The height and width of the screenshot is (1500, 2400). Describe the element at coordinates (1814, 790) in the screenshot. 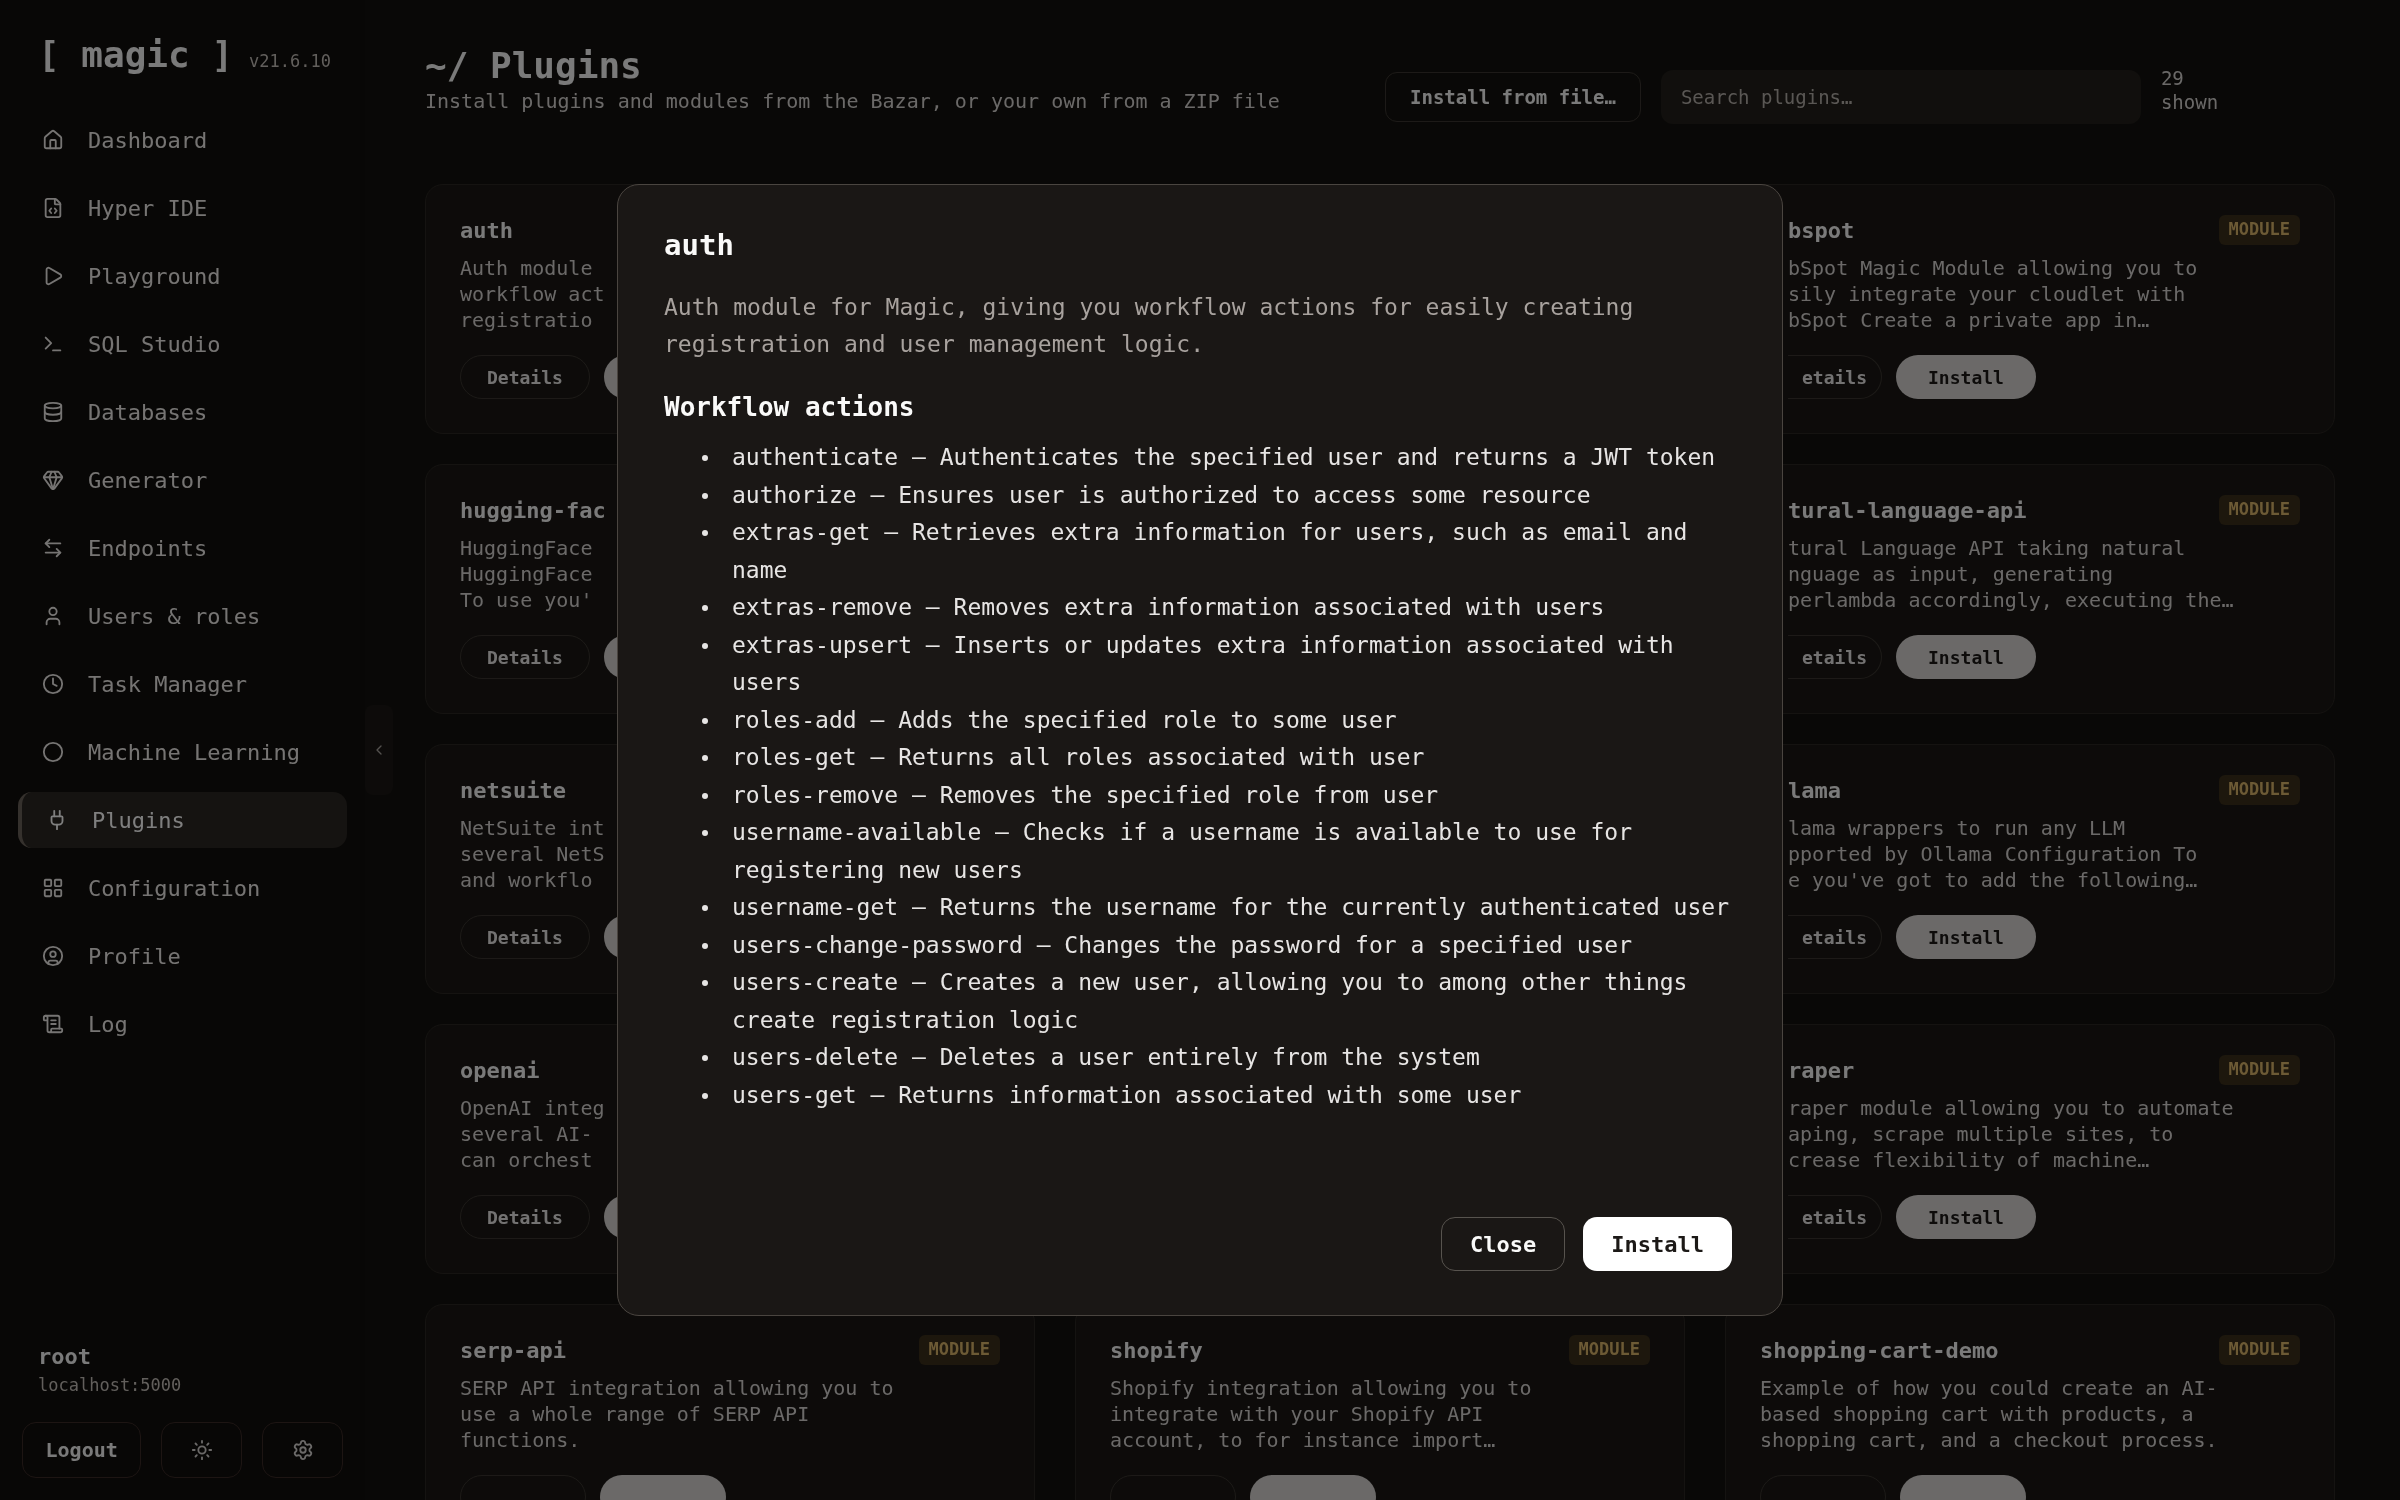

I see `plugin-name: lama` at that location.